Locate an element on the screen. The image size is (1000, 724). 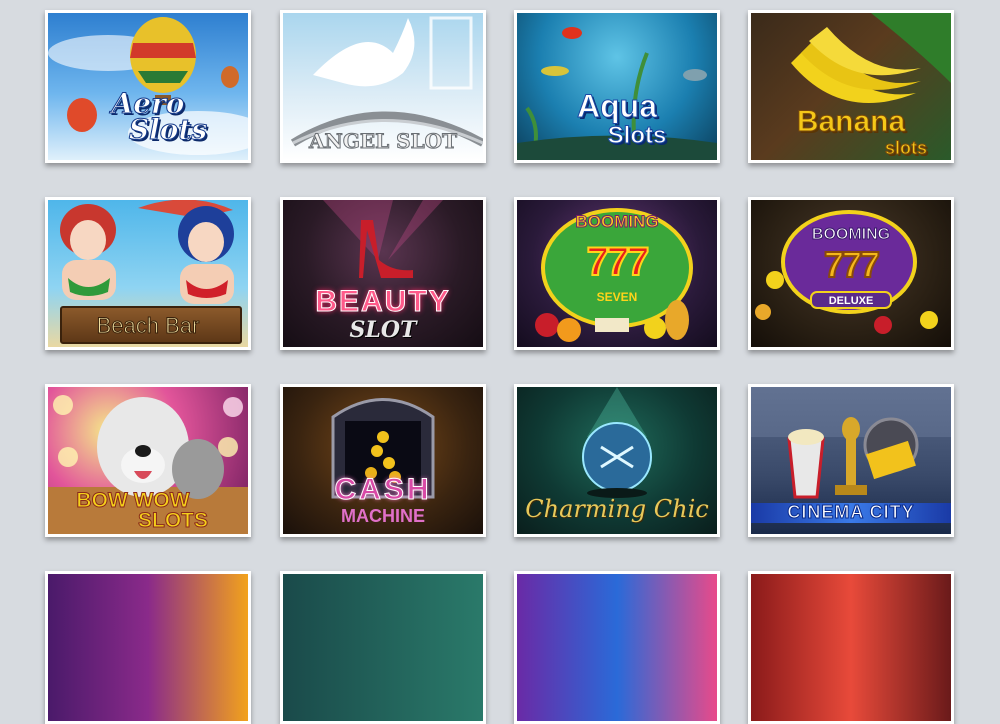
game-tile-charming-chic: Charming Chic is located at coordinates (617, 460).